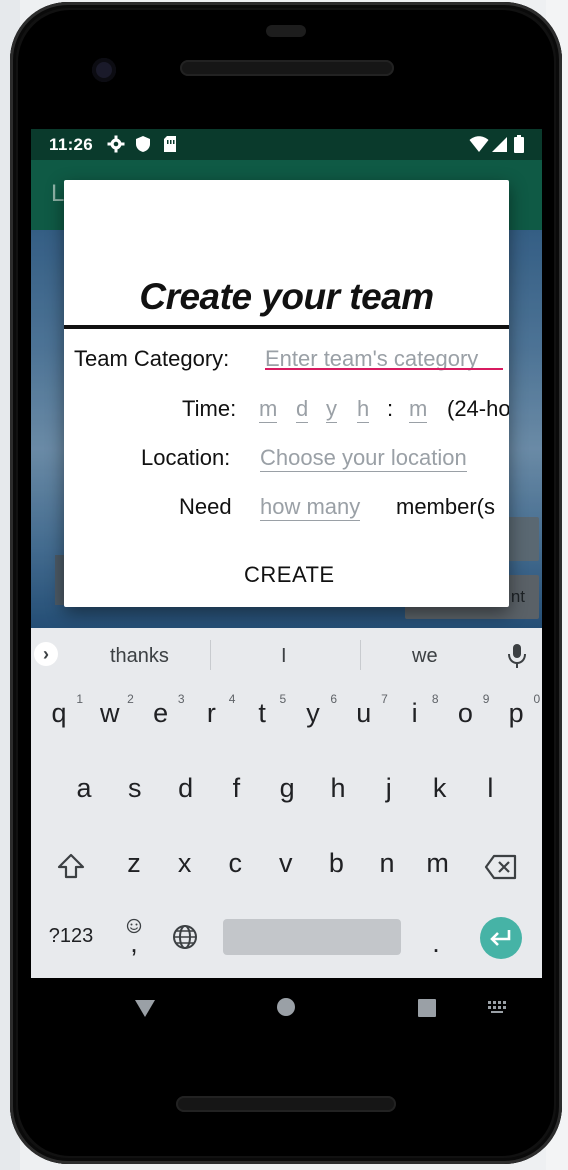 This screenshot has height=1170, width=568. What do you see at coordinates (46, 654) in the screenshot?
I see `chevron-right-icon: ›` at bounding box center [46, 654].